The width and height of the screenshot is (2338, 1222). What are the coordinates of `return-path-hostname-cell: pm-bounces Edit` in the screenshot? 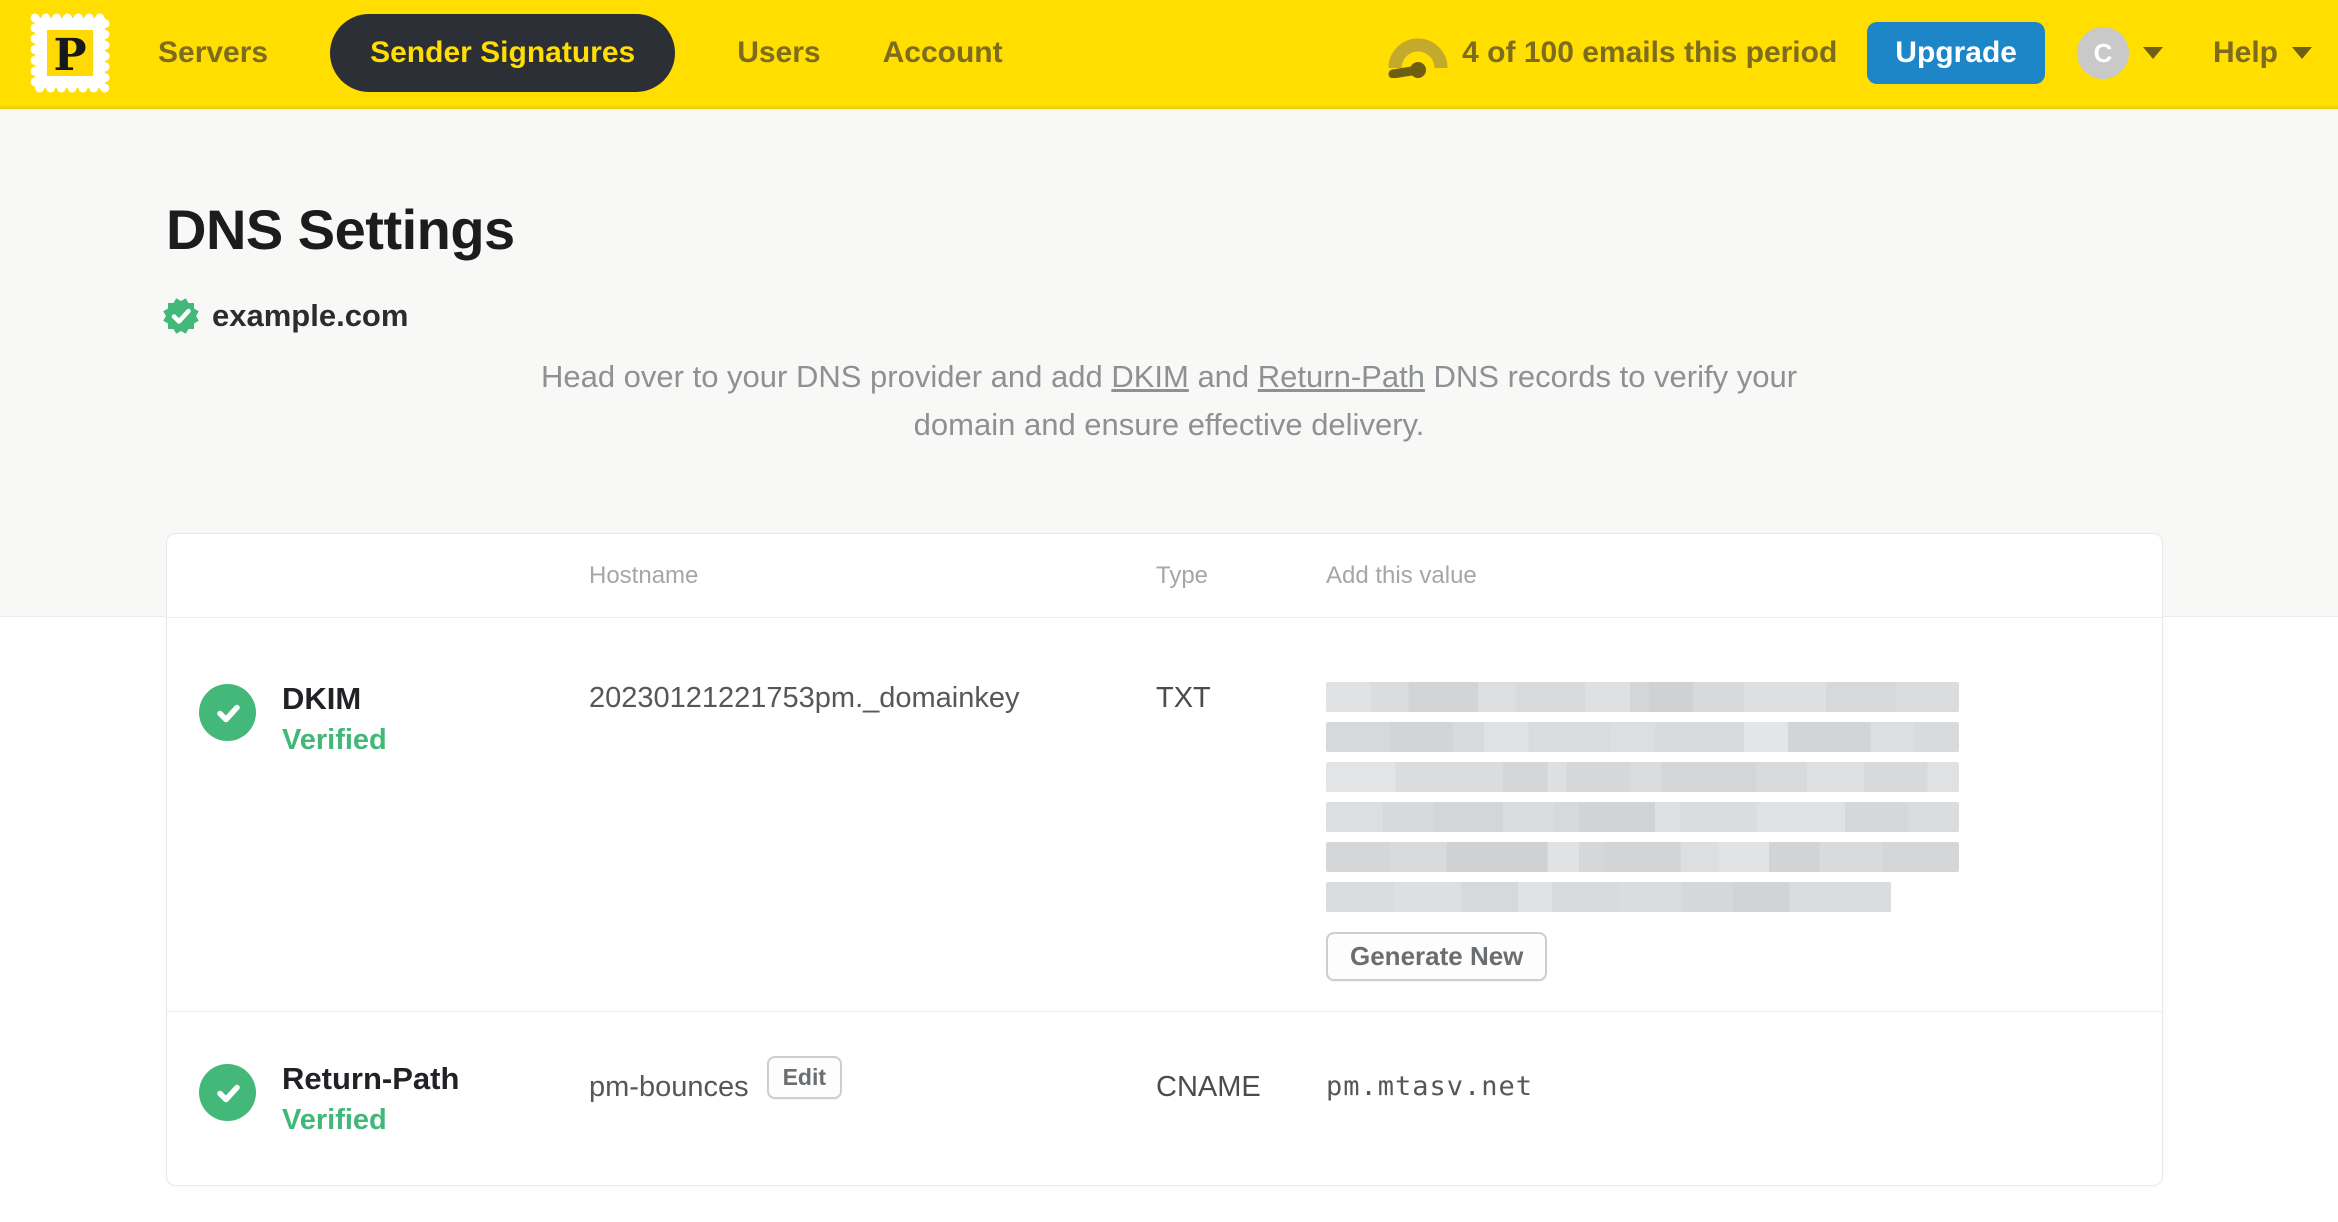 It's located at (872, 1120).